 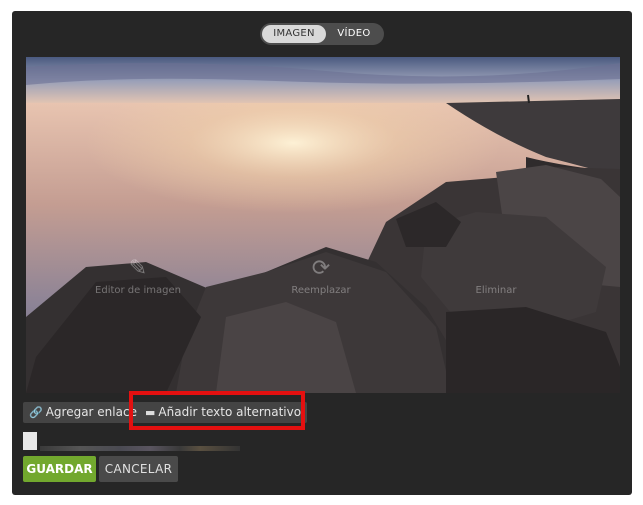 What do you see at coordinates (138, 268) in the screenshot?
I see `brush-icon: ✎` at bounding box center [138, 268].